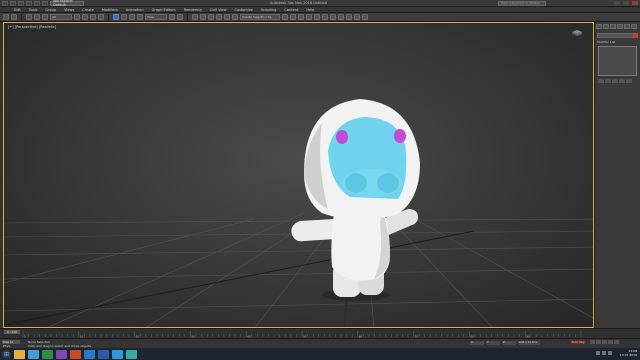 The width and height of the screenshot is (640, 360). What do you see at coordinates (620, 26) in the screenshot?
I see `motion-tab-icon` at bounding box center [620, 26].